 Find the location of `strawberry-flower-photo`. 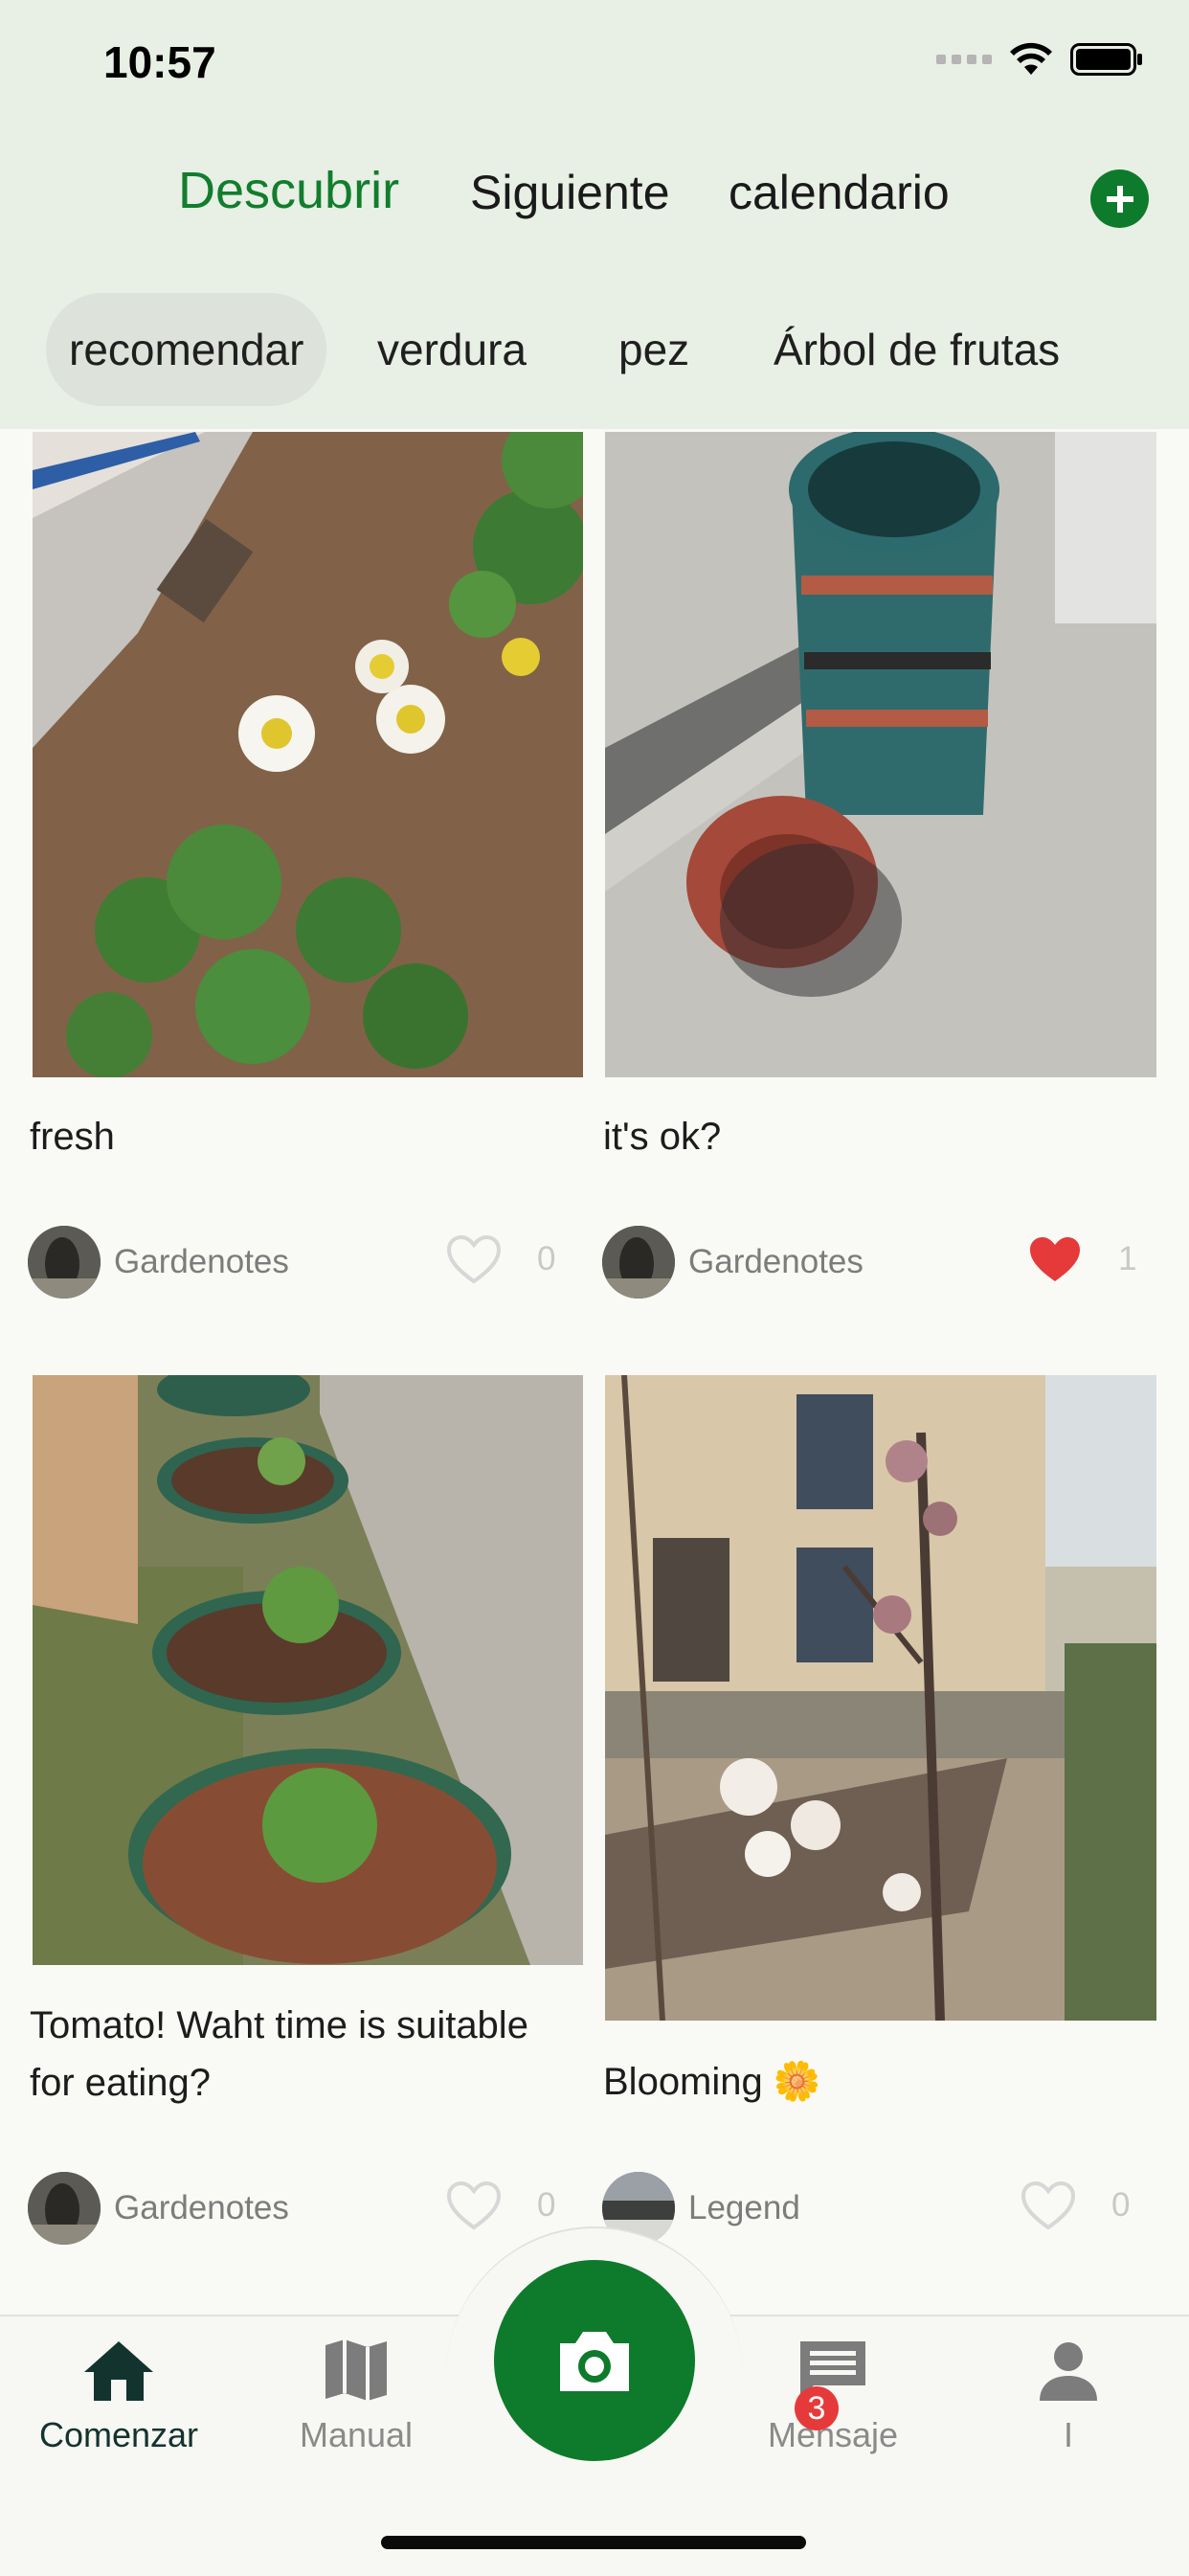

strawberry-flower-photo is located at coordinates (308, 754).